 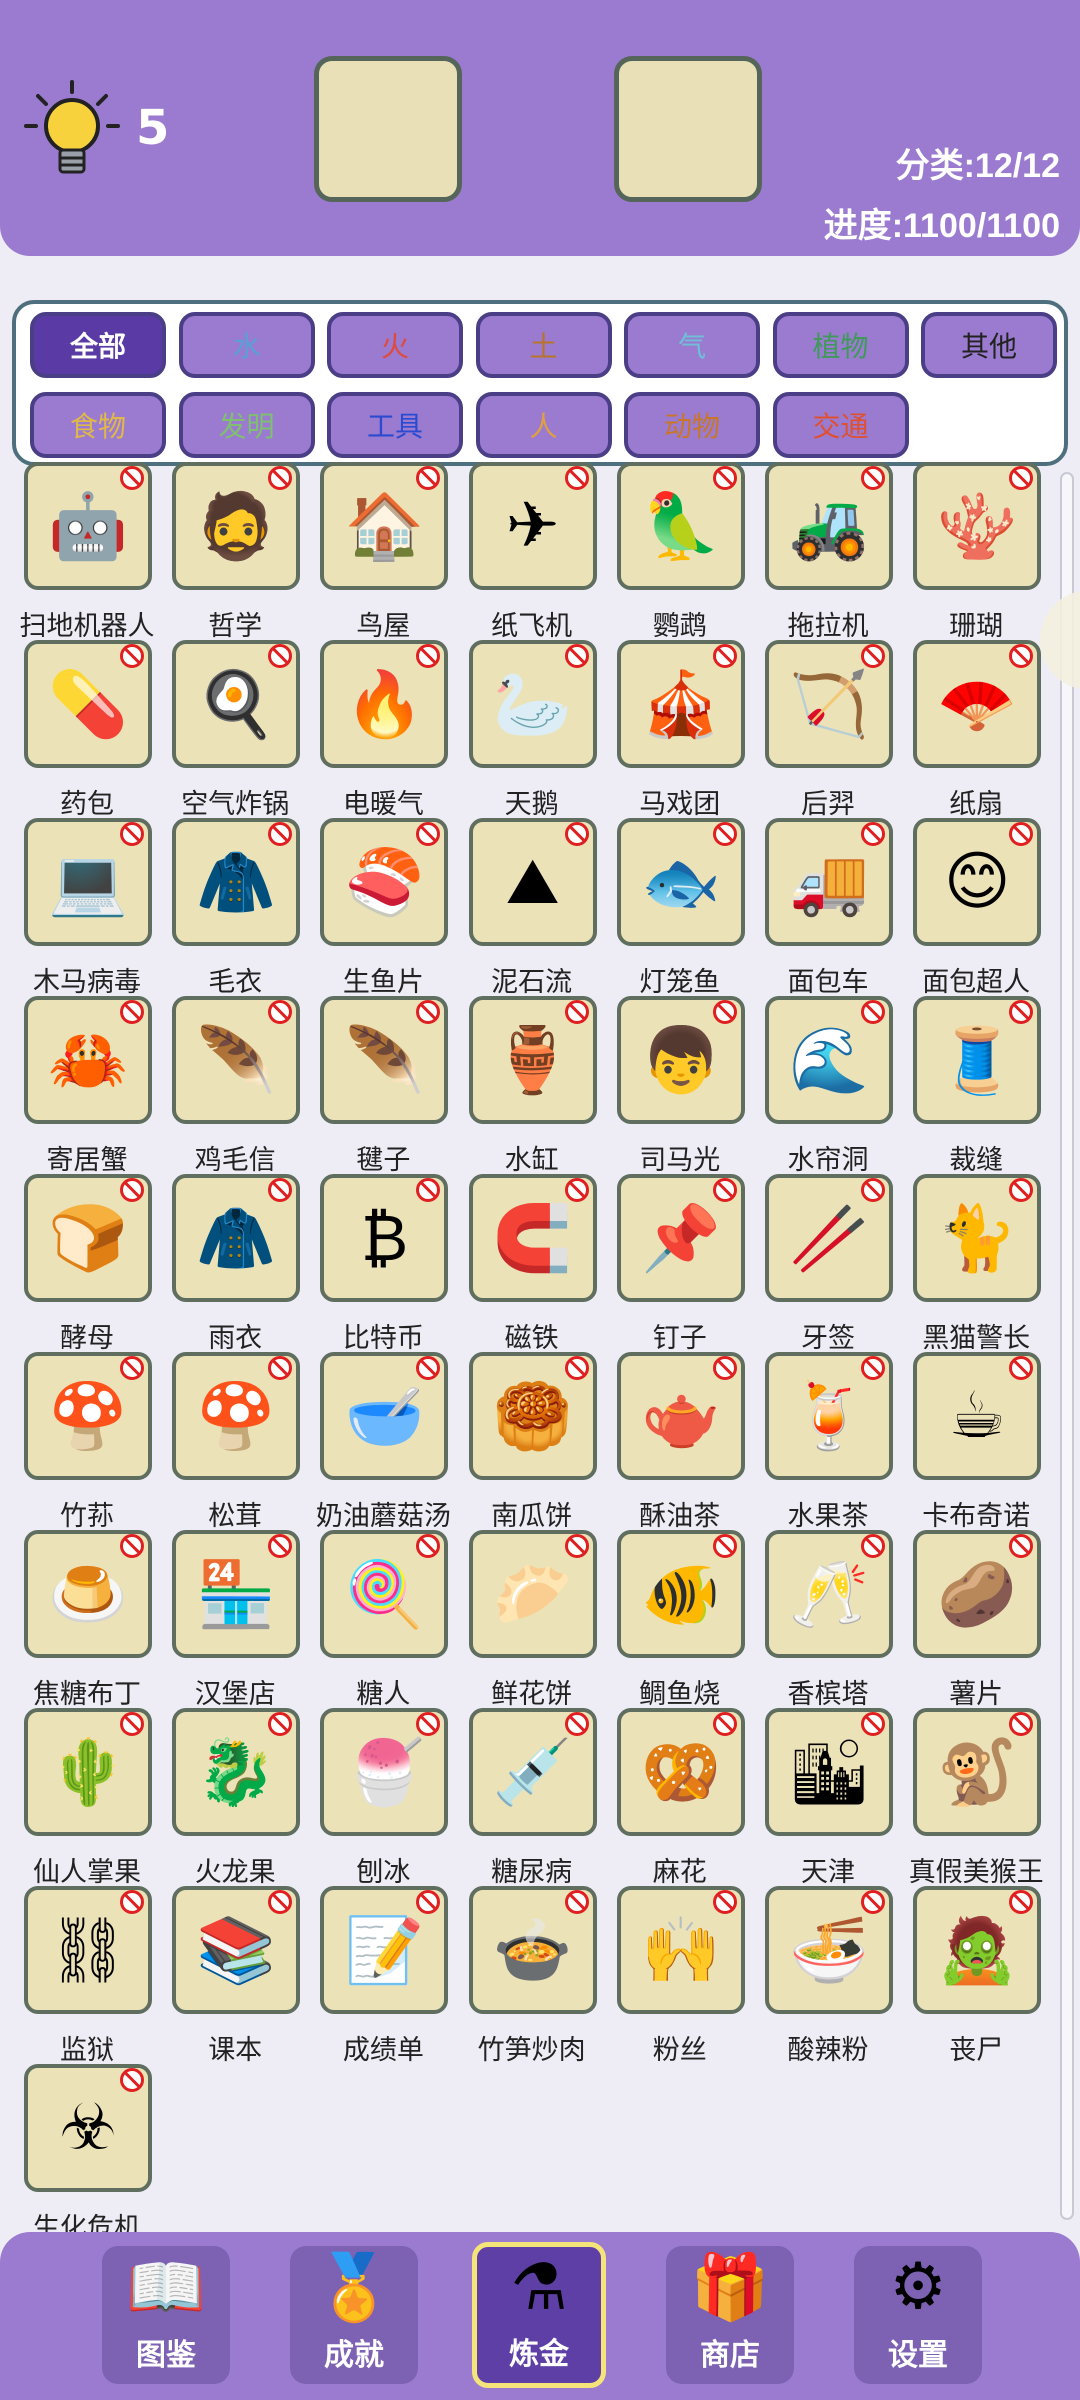 What do you see at coordinates (542, 730) in the screenshot?
I see `element-item: 🦢 天鹅` at bounding box center [542, 730].